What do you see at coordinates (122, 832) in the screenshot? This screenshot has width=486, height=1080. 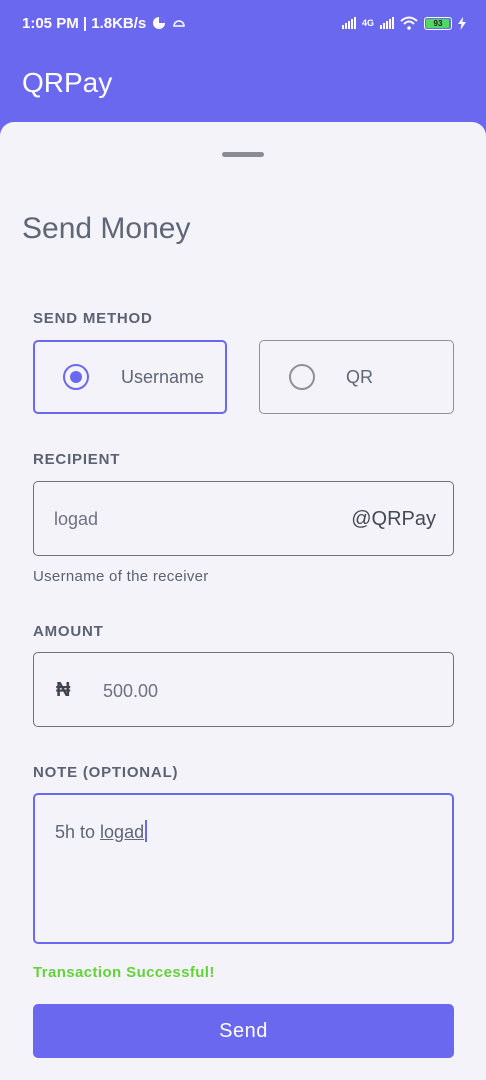 I see `note-text-underlined: logad` at bounding box center [122, 832].